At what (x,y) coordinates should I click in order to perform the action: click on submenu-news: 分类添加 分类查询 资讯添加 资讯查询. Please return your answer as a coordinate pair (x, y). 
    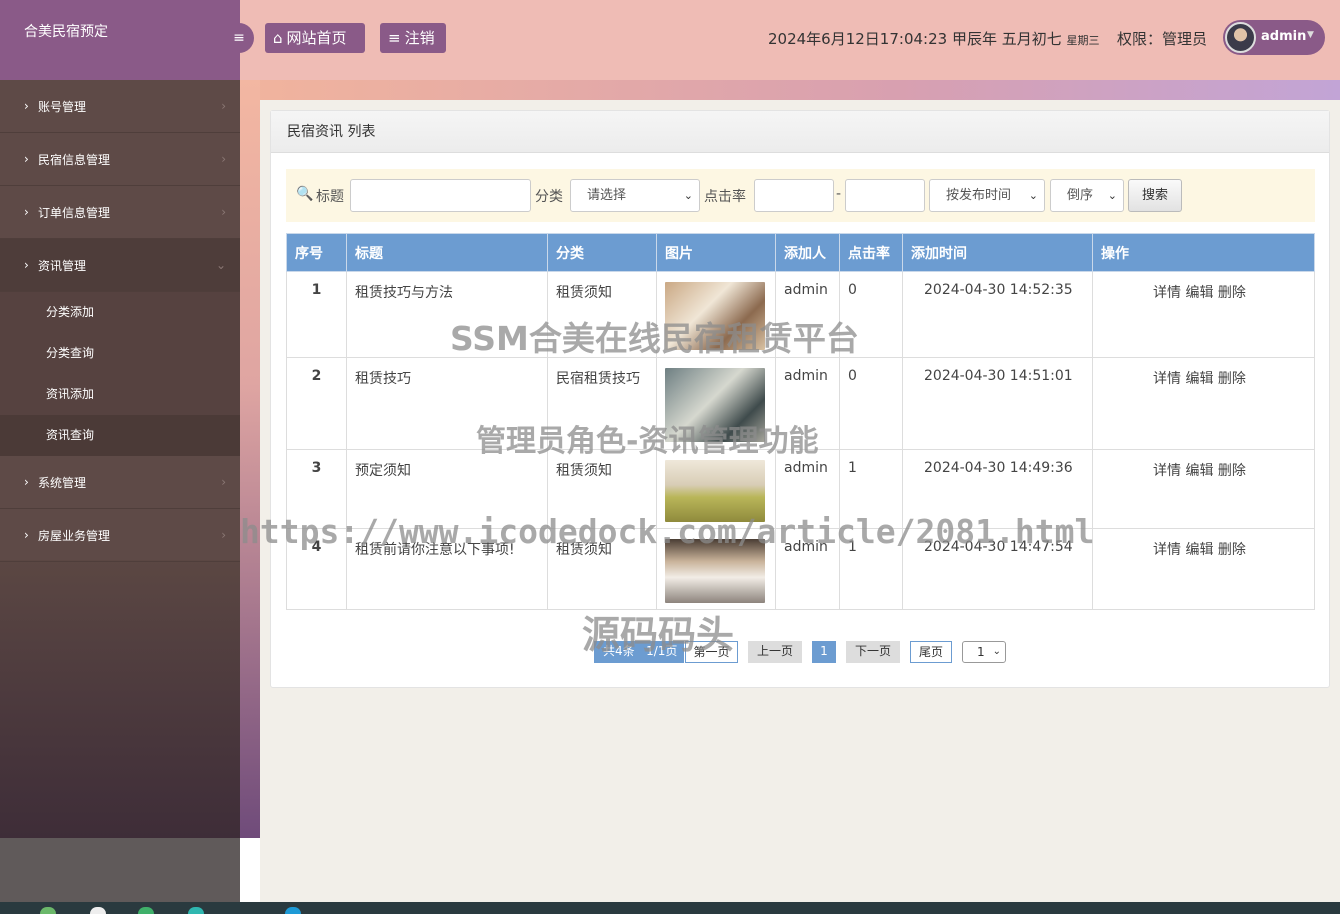
    Looking at the image, I should click on (120, 374).